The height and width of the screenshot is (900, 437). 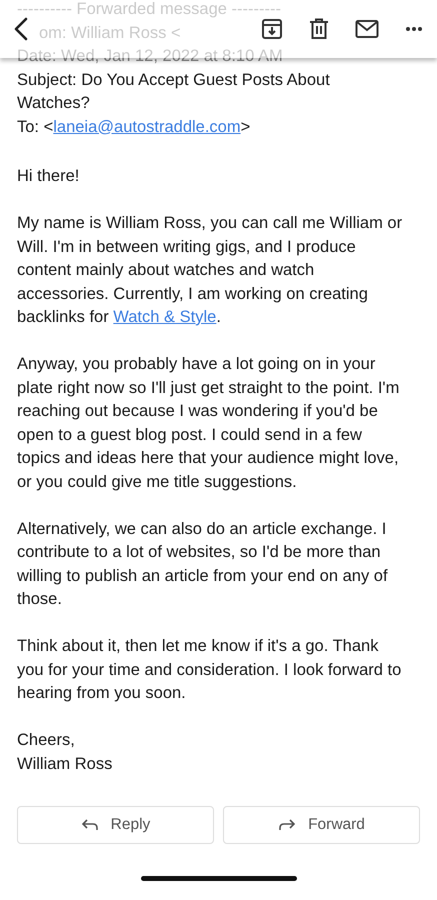 I want to click on paragraph: Think about it, then let me know if it's a go. Thank you for your time and consideration. I look forward to hearing from you soon., so click(x=209, y=670).